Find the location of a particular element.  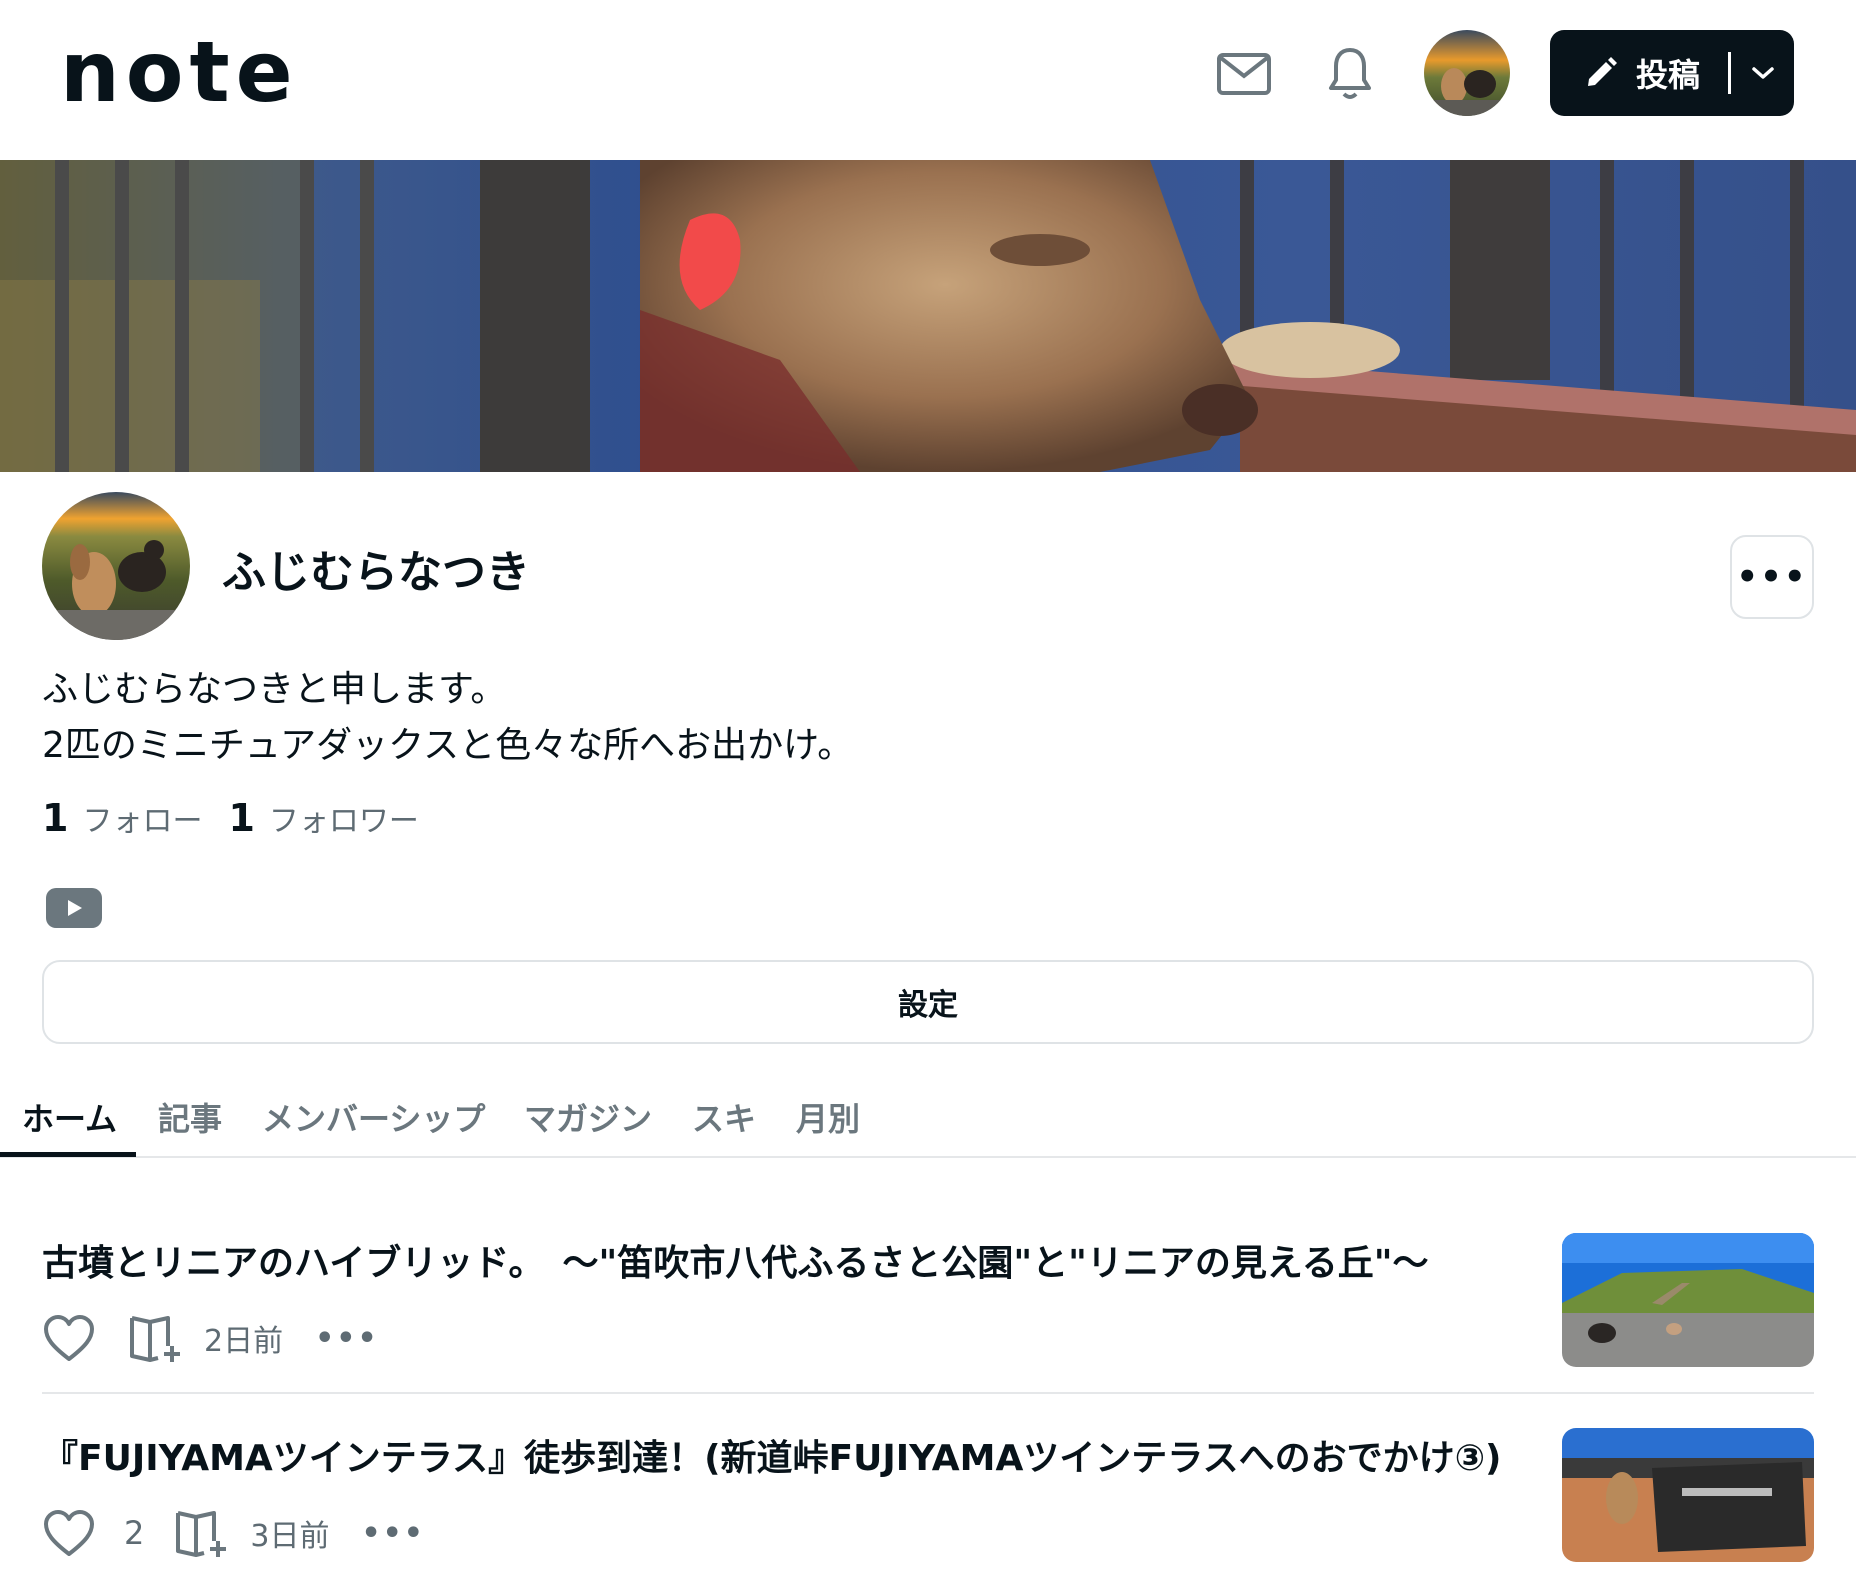

tab-magazine: マガジン is located at coordinates (588, 1117).